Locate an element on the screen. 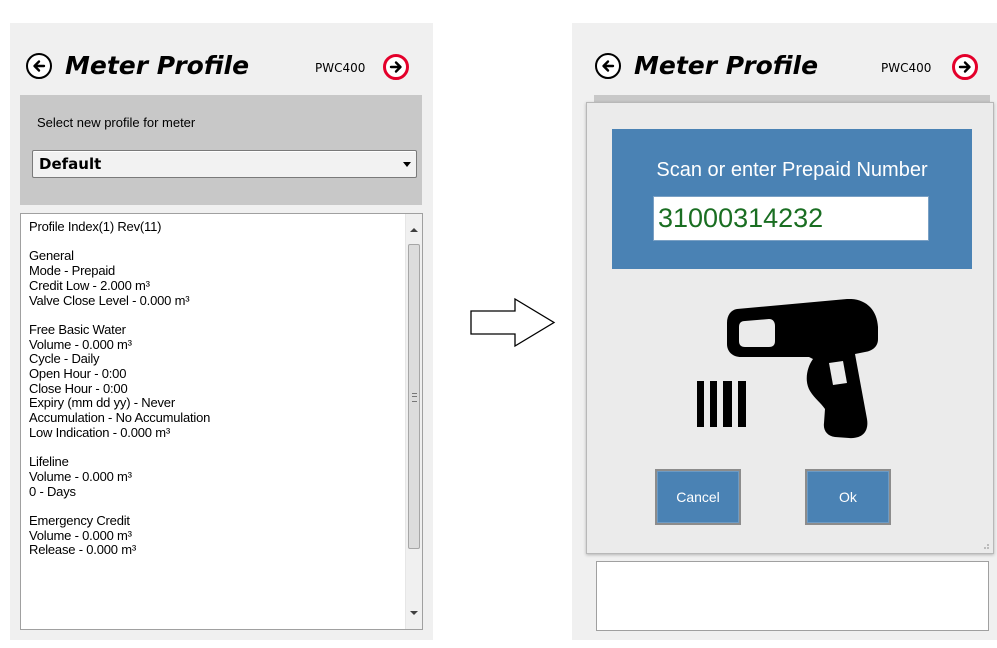  profile-detail-line: Accumulation - No Accumulation is located at coordinates (120, 418).